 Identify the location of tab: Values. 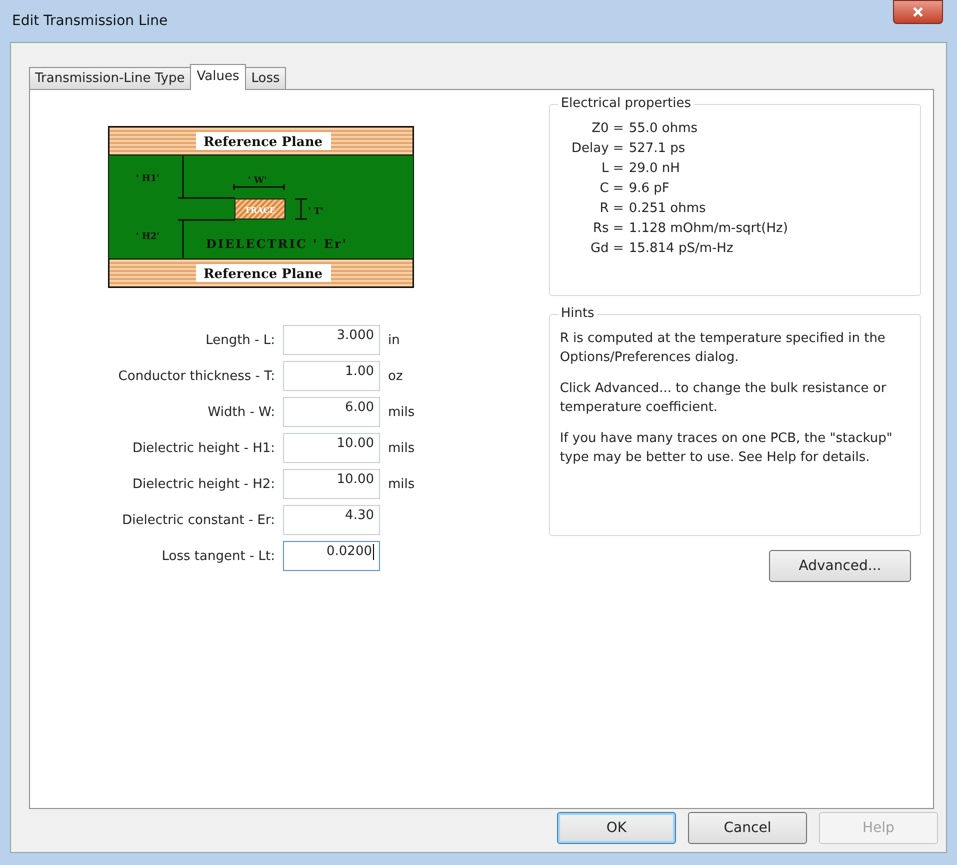
(218, 77).